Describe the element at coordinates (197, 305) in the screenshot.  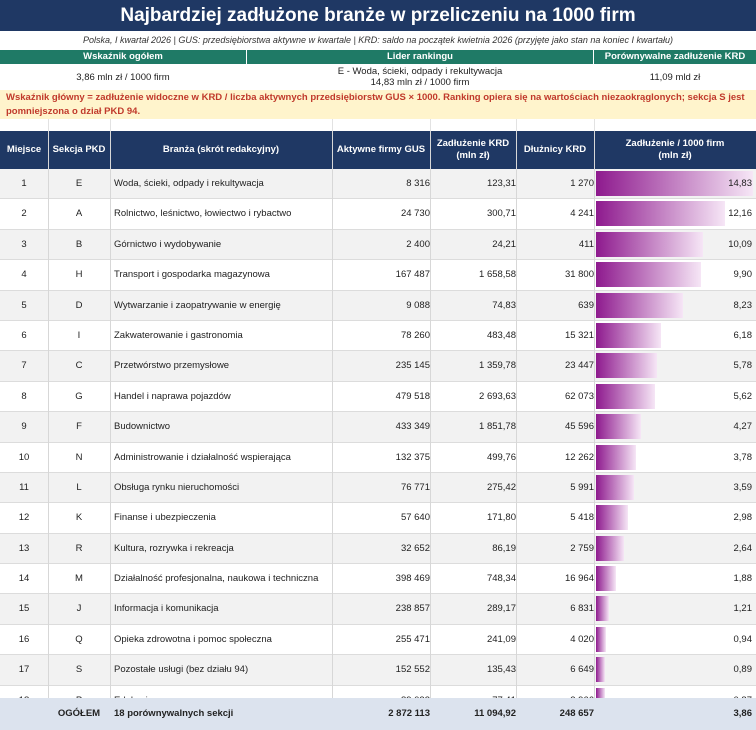
I see `industry-name-cell: Wytwarzanie i zaopatrywanie w energię` at that location.